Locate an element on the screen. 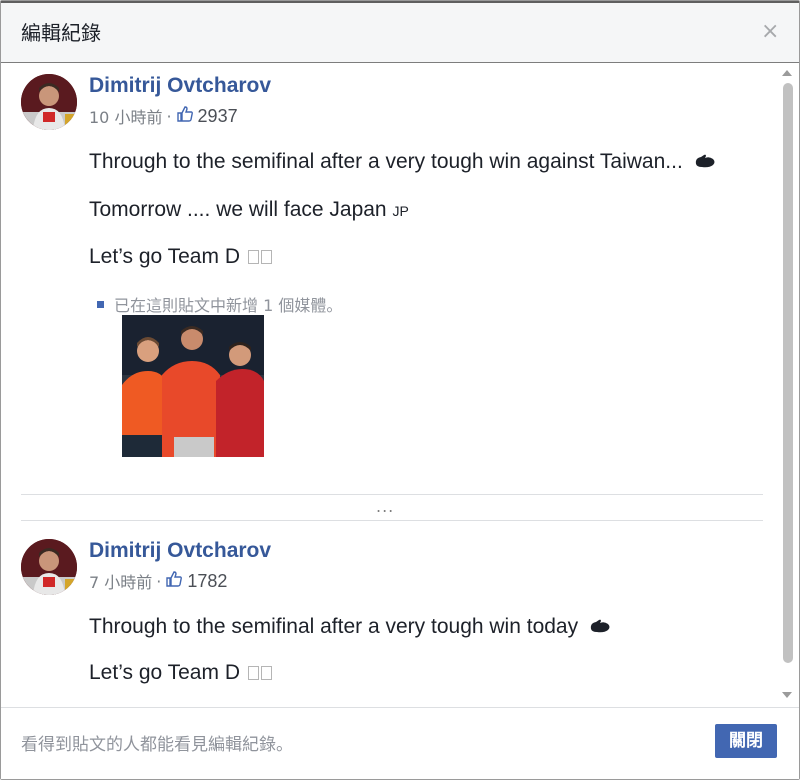 This screenshot has height=780, width=800. close-button: 關閉 is located at coordinates (746, 741).